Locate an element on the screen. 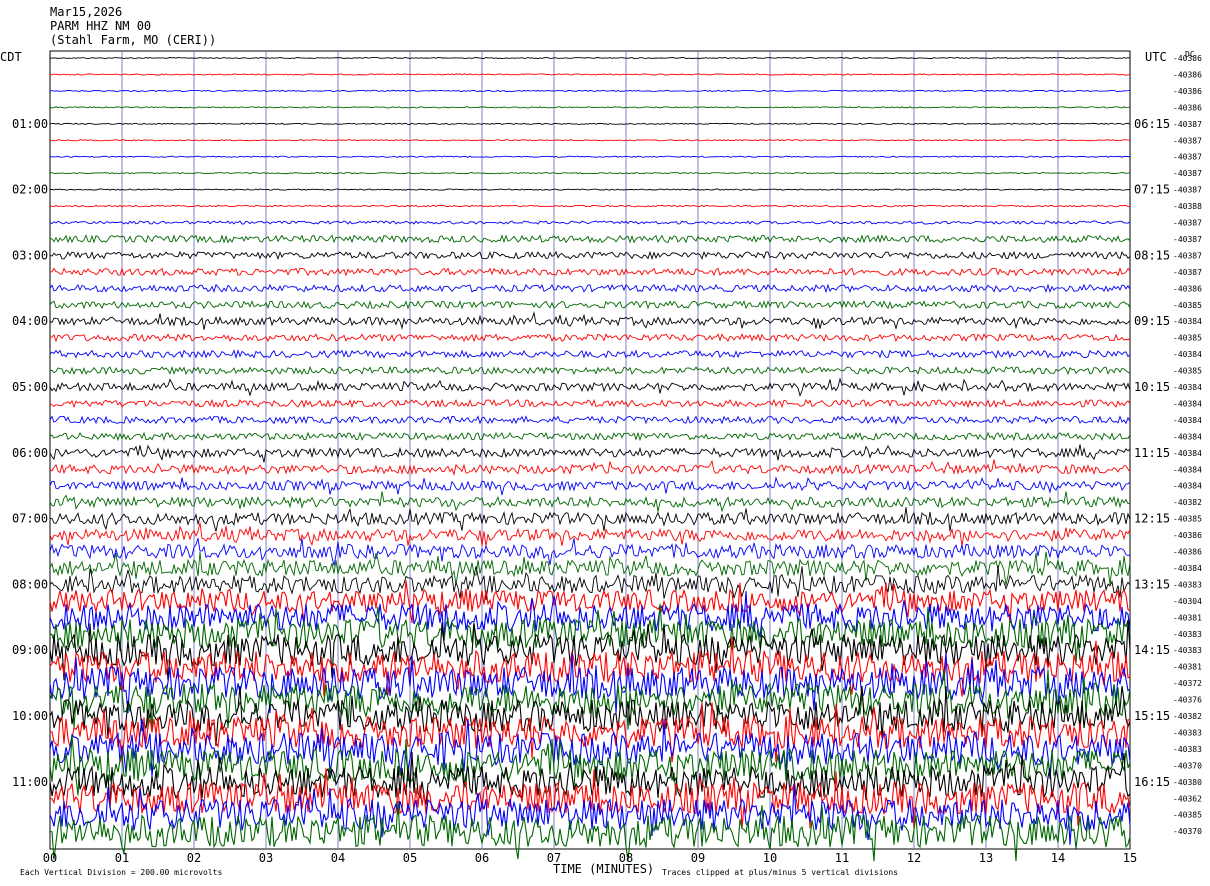  right-hour-label: 15:15 is located at coordinates (1152, 716).